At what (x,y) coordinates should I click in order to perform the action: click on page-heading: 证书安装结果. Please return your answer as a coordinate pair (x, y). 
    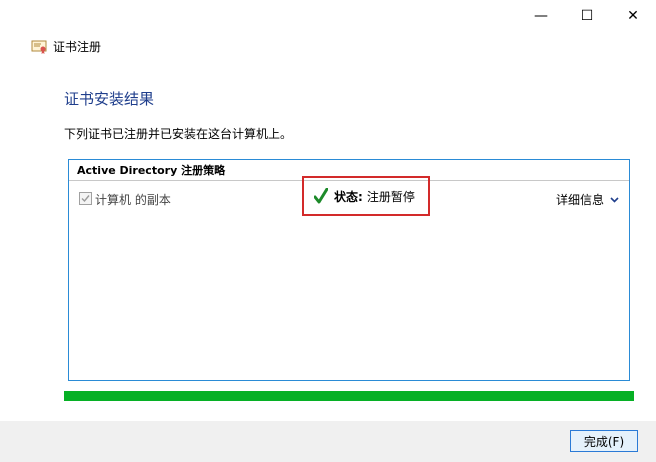
    Looking at the image, I should click on (109, 99).